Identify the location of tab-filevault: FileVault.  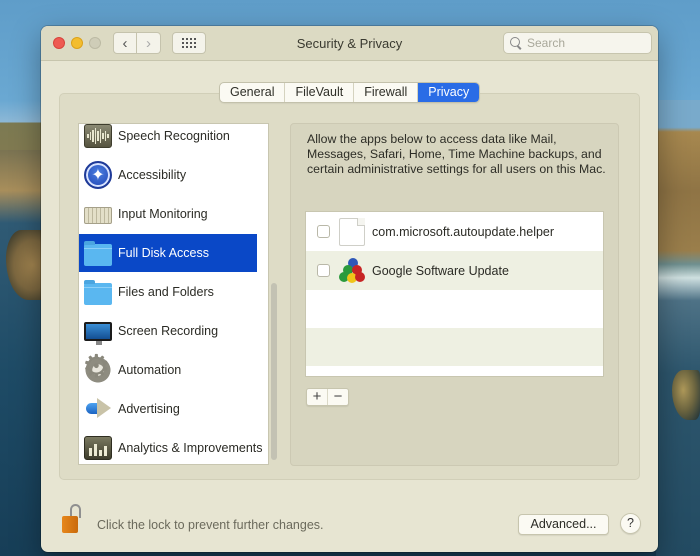
(320, 92).